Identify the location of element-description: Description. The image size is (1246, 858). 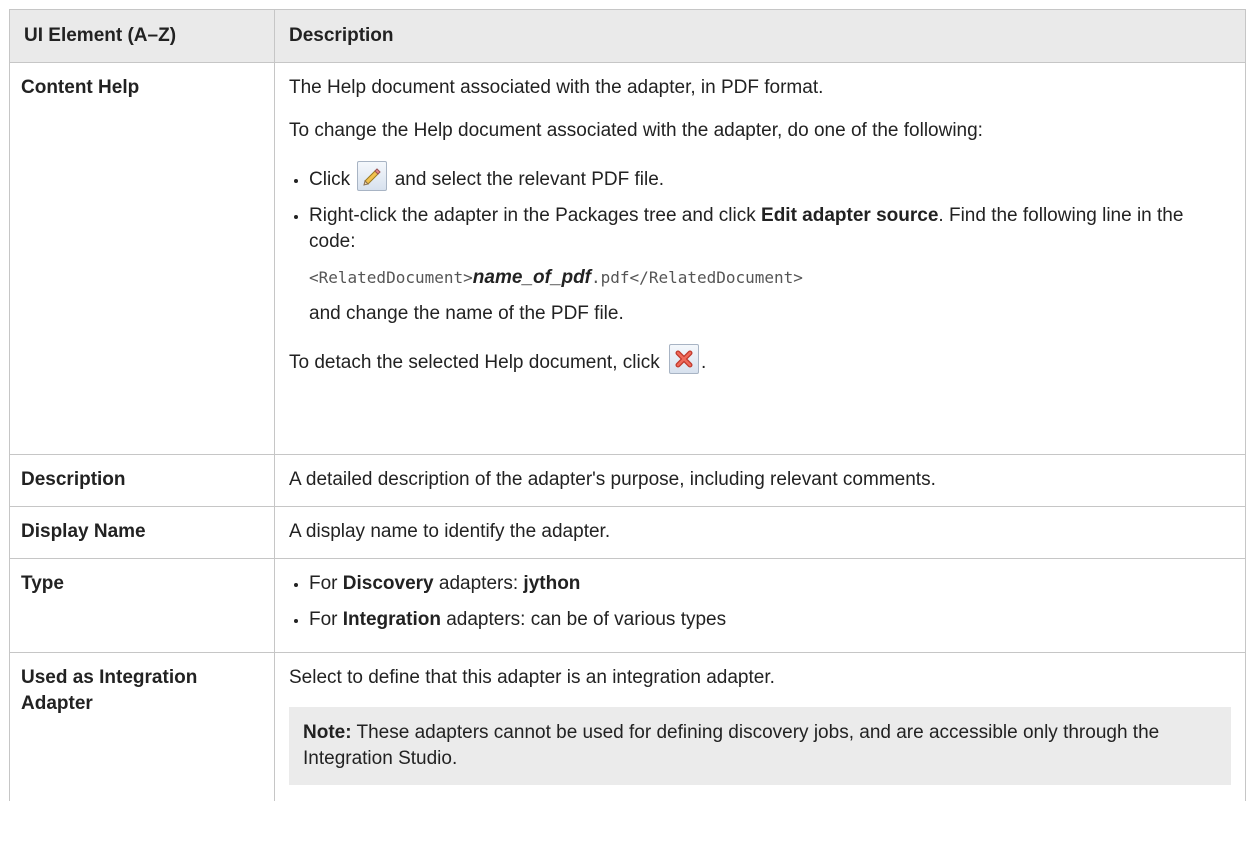
(142, 480).